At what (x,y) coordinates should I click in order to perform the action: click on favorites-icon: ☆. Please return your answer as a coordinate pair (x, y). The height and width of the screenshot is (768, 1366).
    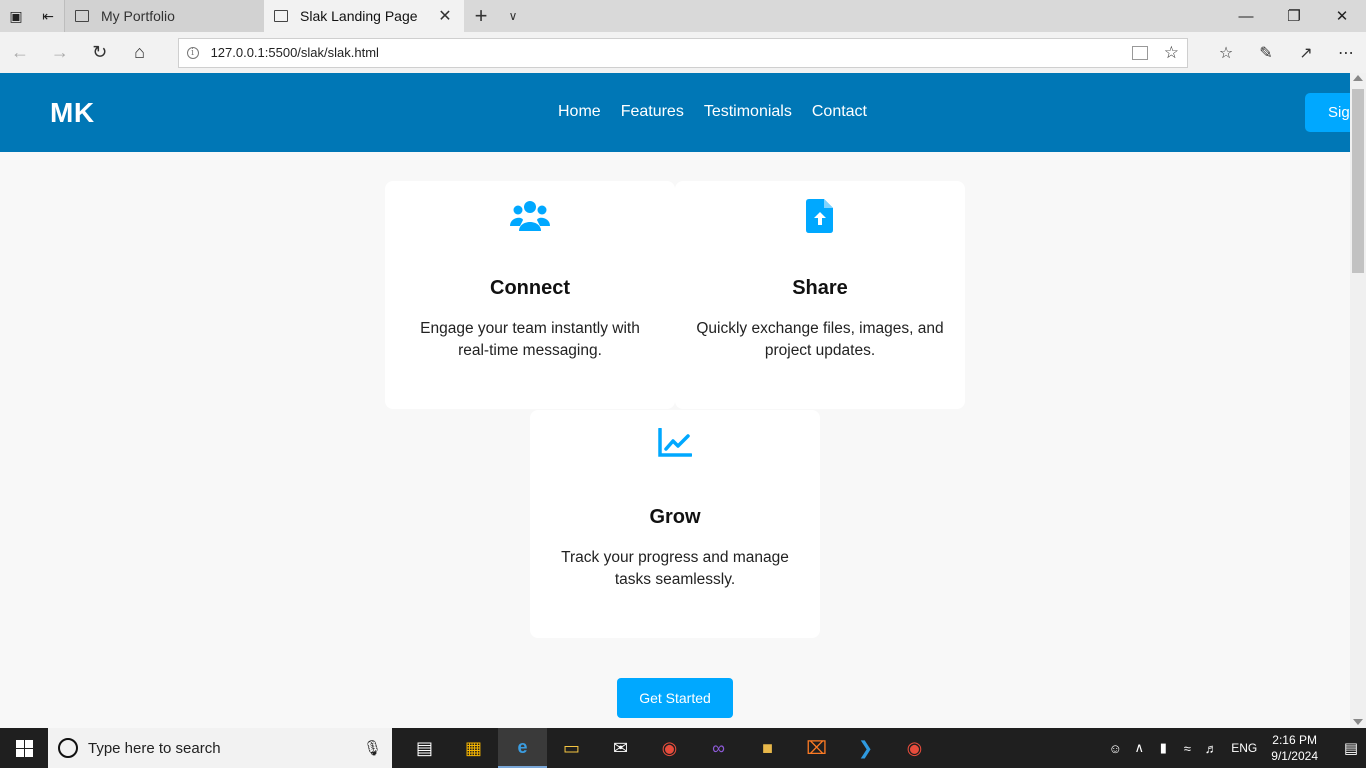
    Looking at the image, I should click on (1226, 53).